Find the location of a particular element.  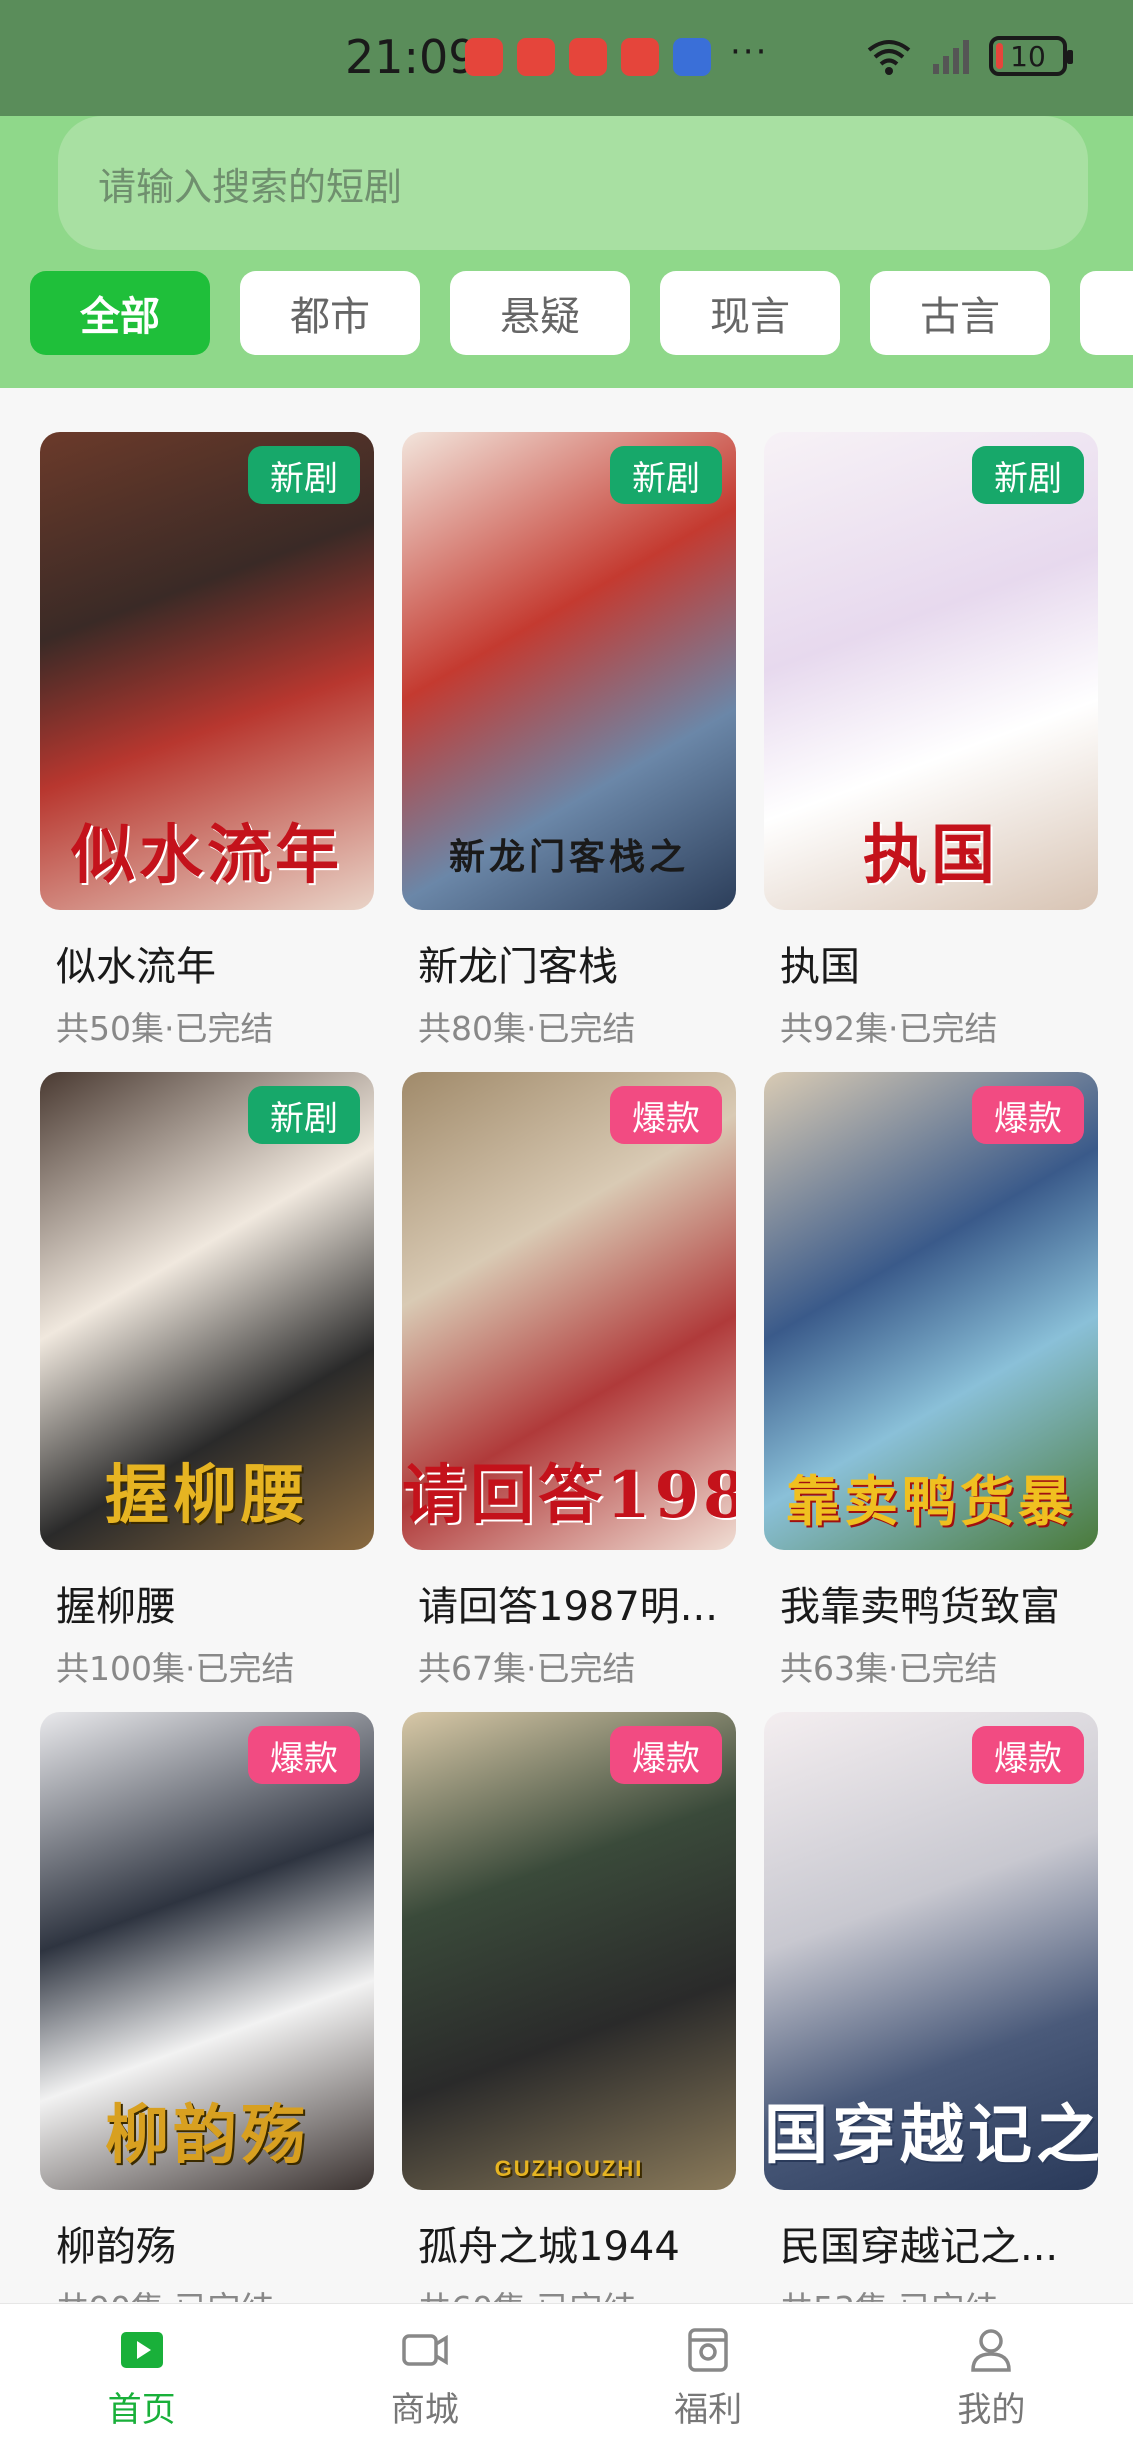

status-bar: 21:09 ··· 10 is located at coordinates (566, 58).